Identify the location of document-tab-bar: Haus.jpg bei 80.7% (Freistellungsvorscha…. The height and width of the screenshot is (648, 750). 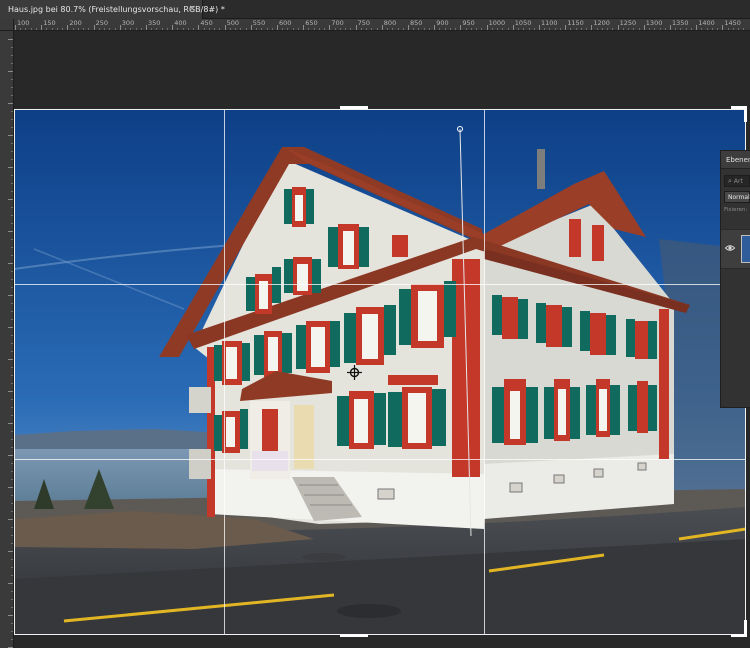
(375, 9).